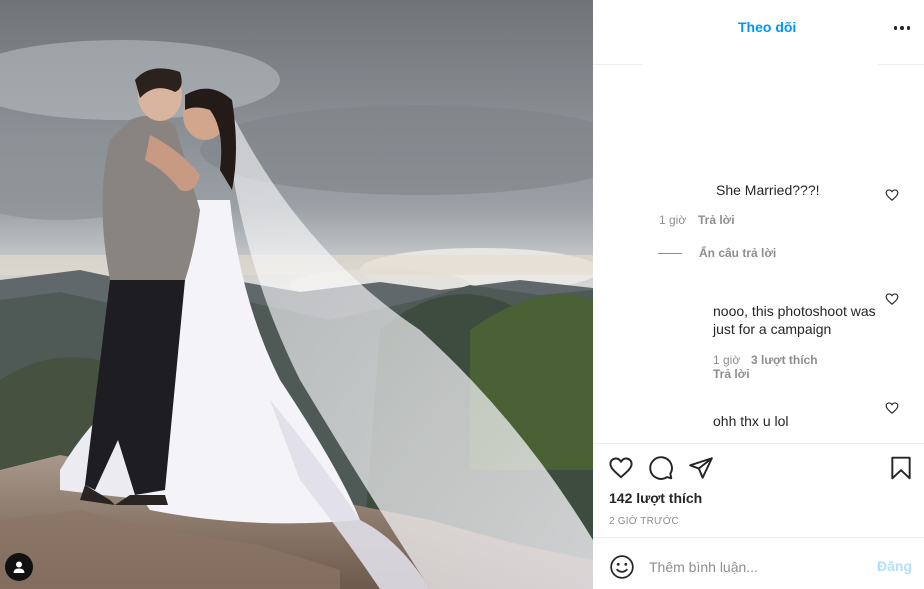 The width and height of the screenshot is (924, 589). Describe the element at coordinates (894, 566) in the screenshot. I see `post-comment-button: Đăng` at that location.